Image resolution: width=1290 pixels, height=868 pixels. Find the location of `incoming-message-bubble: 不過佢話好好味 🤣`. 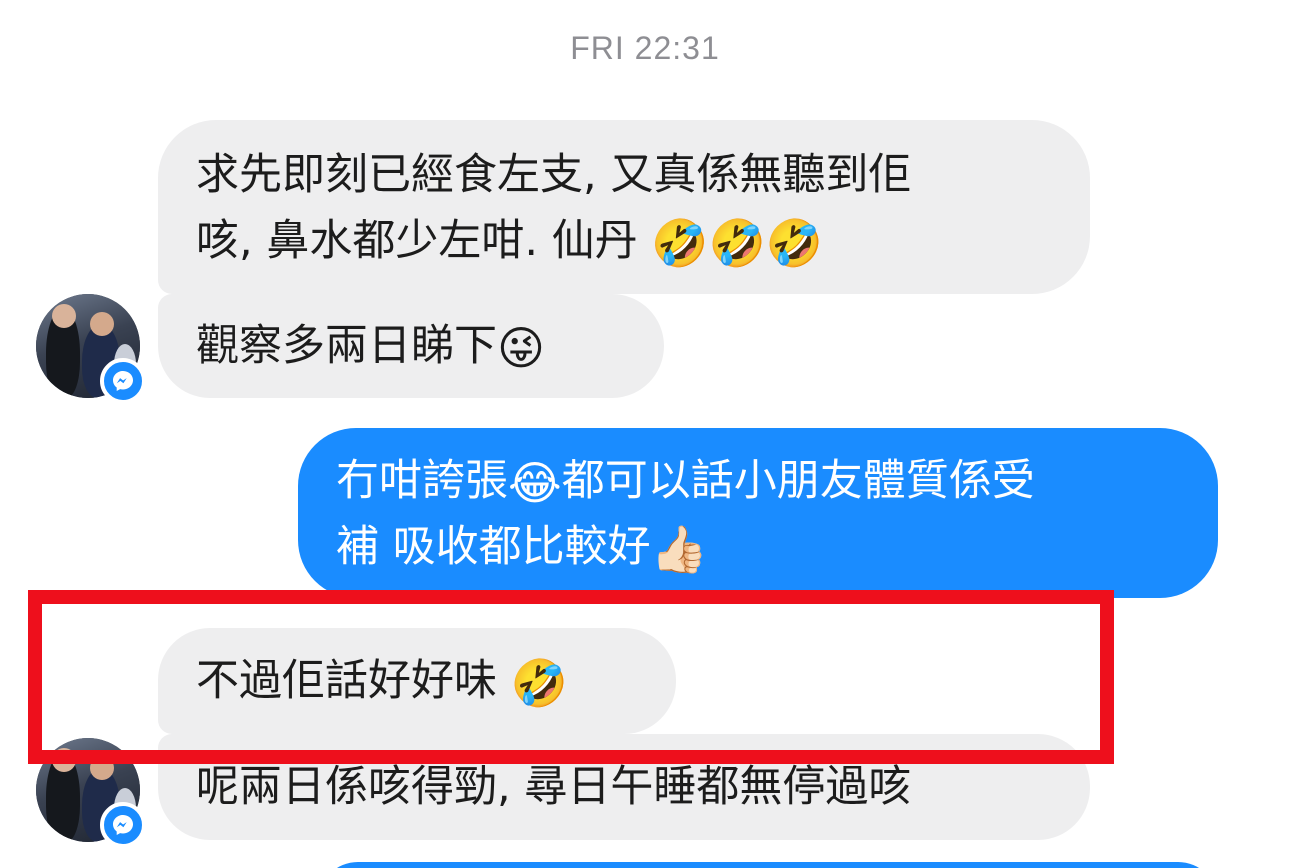

incoming-message-bubble: 不過佢話好好味 🤣 is located at coordinates (417, 681).